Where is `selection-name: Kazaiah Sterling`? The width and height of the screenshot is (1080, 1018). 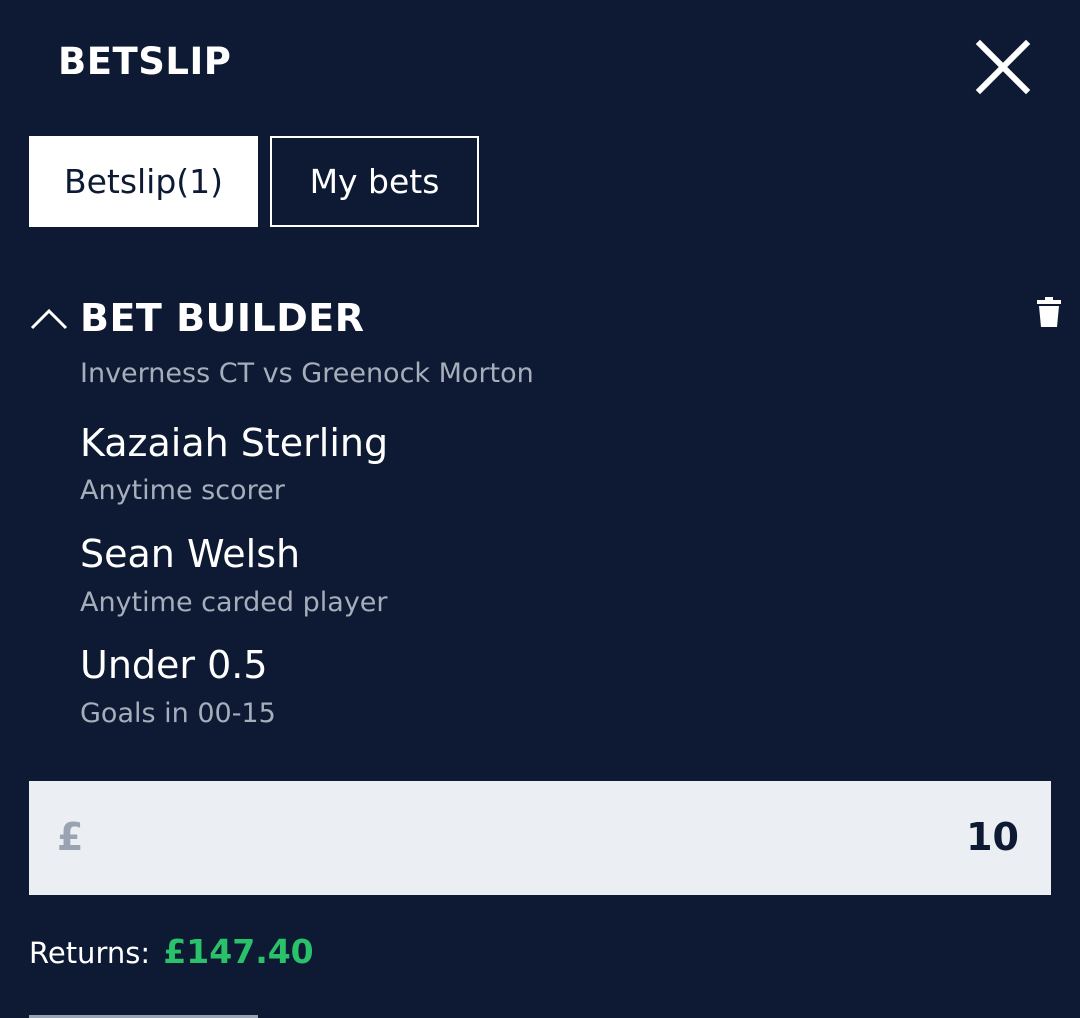 selection-name: Kazaiah Sterling is located at coordinates (234, 443).